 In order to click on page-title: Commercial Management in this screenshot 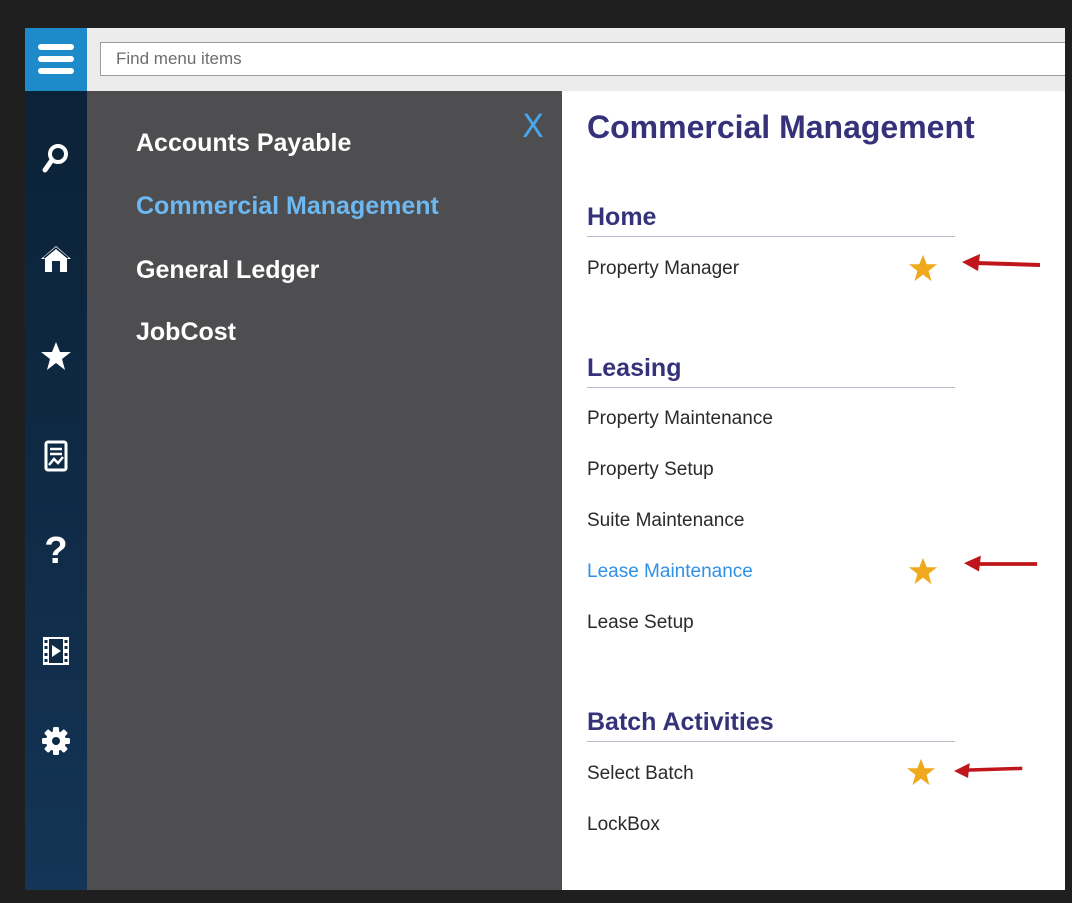, I will do `click(781, 127)`.